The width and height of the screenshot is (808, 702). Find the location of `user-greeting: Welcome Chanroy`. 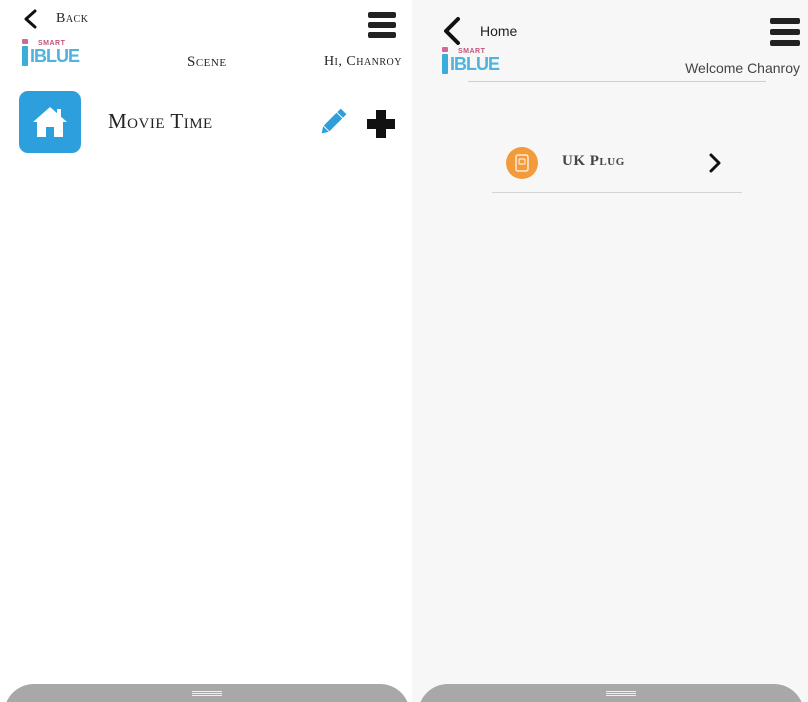

user-greeting: Welcome Chanroy is located at coordinates (742, 68).